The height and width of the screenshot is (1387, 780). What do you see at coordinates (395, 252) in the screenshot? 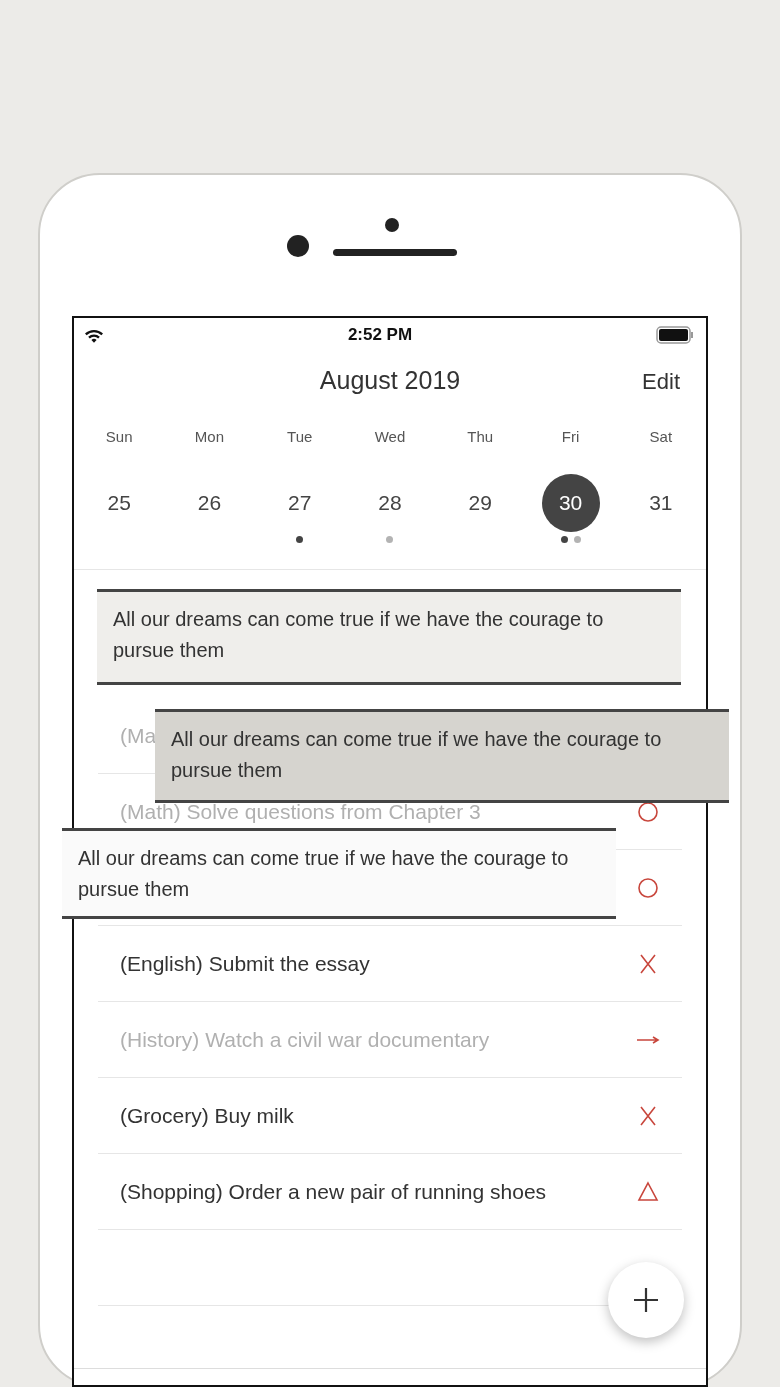
I see `speaker-icon` at bounding box center [395, 252].